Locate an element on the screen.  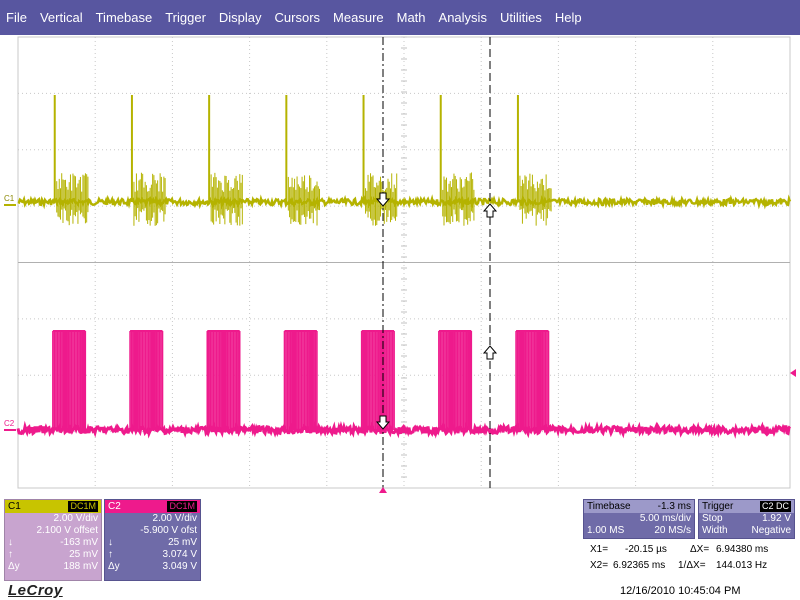
timebase-title: Timebase is located at coordinates (609, 506).